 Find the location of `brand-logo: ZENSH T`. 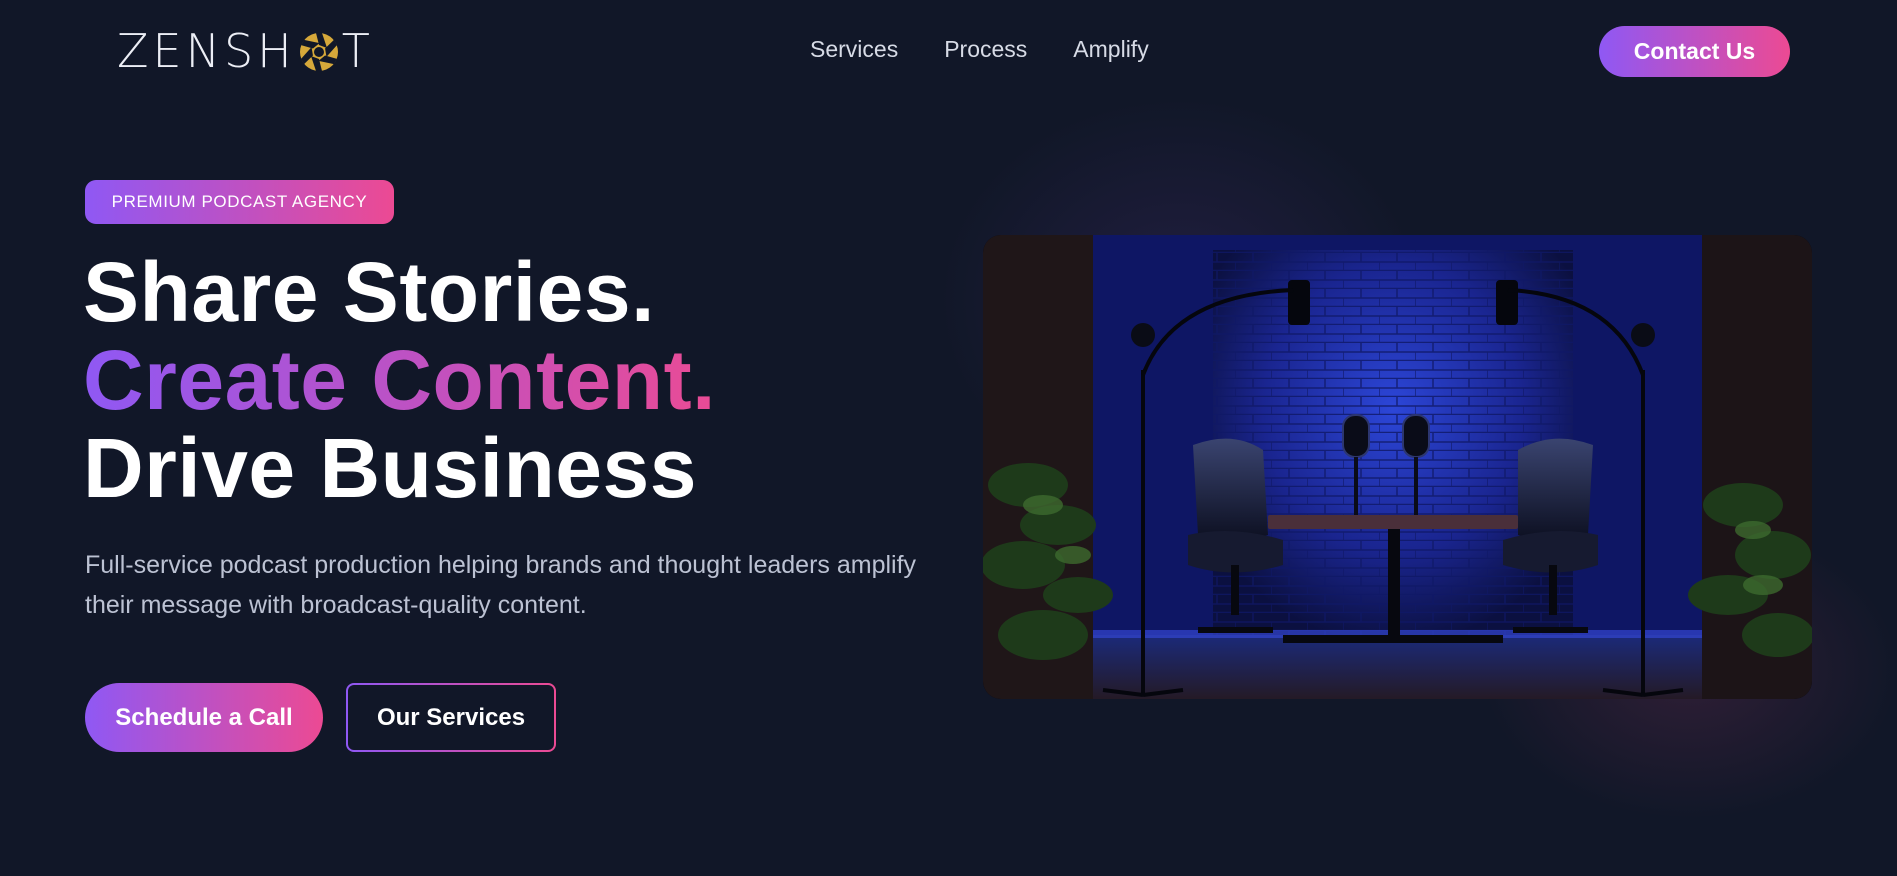

brand-logo: ZENSH T is located at coordinates (245, 51).